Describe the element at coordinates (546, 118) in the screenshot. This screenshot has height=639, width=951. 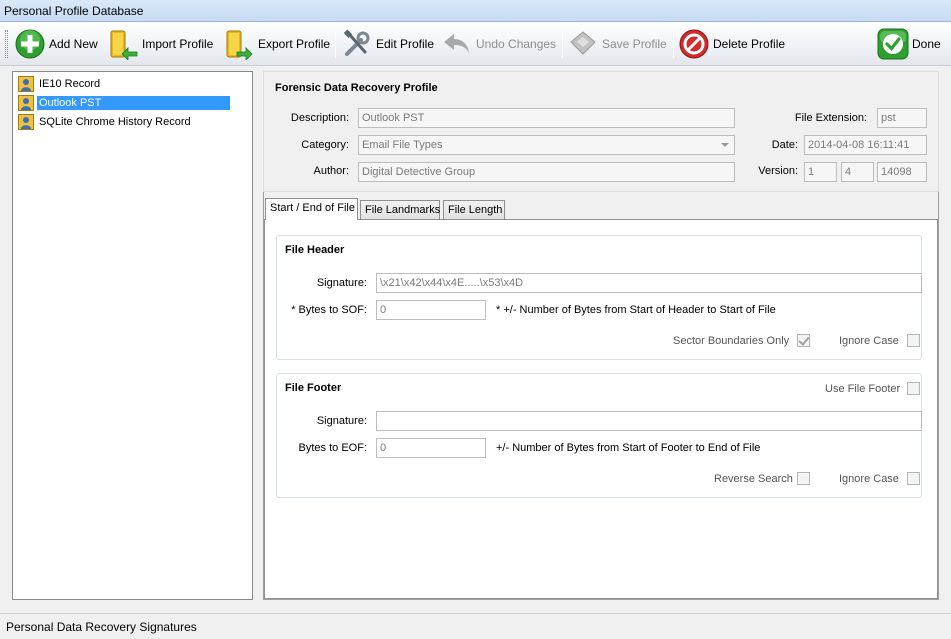
I see `description-field: Outlook PST` at that location.